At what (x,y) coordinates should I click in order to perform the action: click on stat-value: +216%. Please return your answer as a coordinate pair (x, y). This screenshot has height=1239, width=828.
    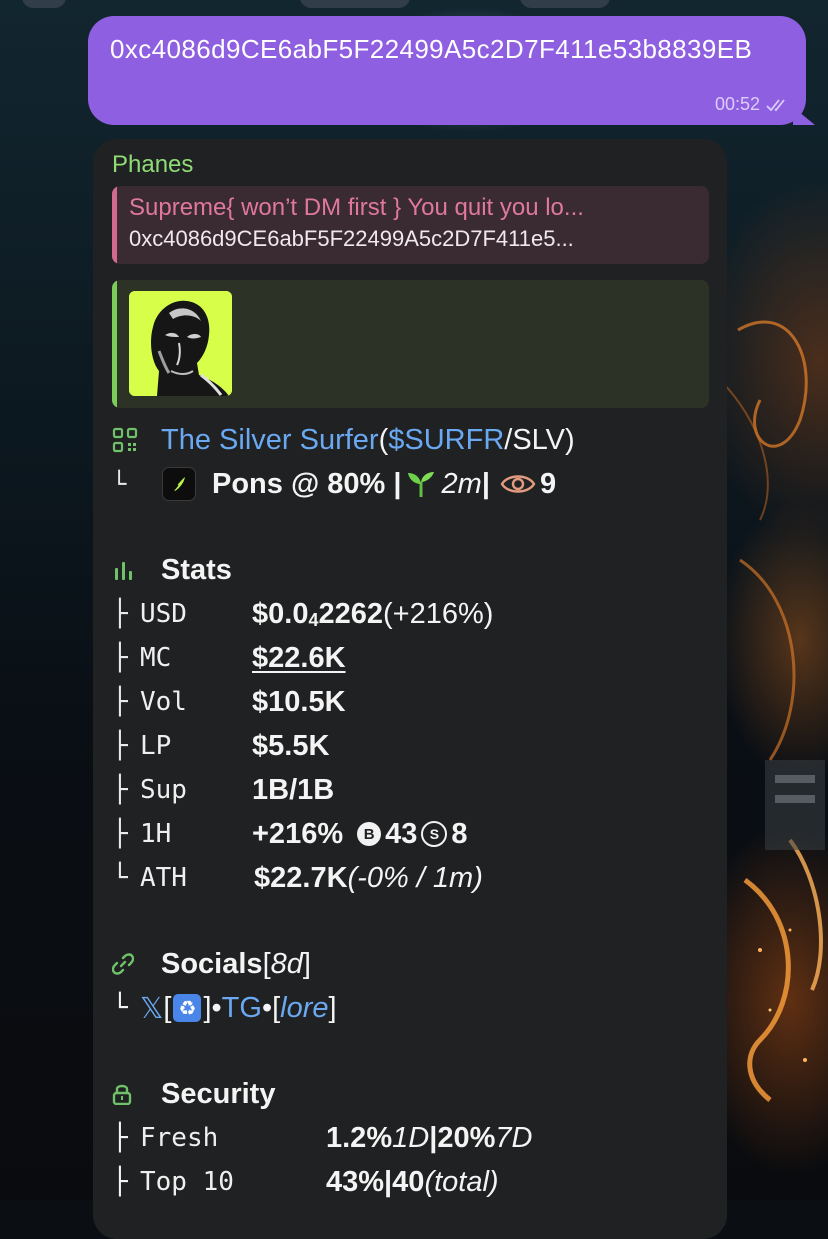
    Looking at the image, I should click on (298, 833).